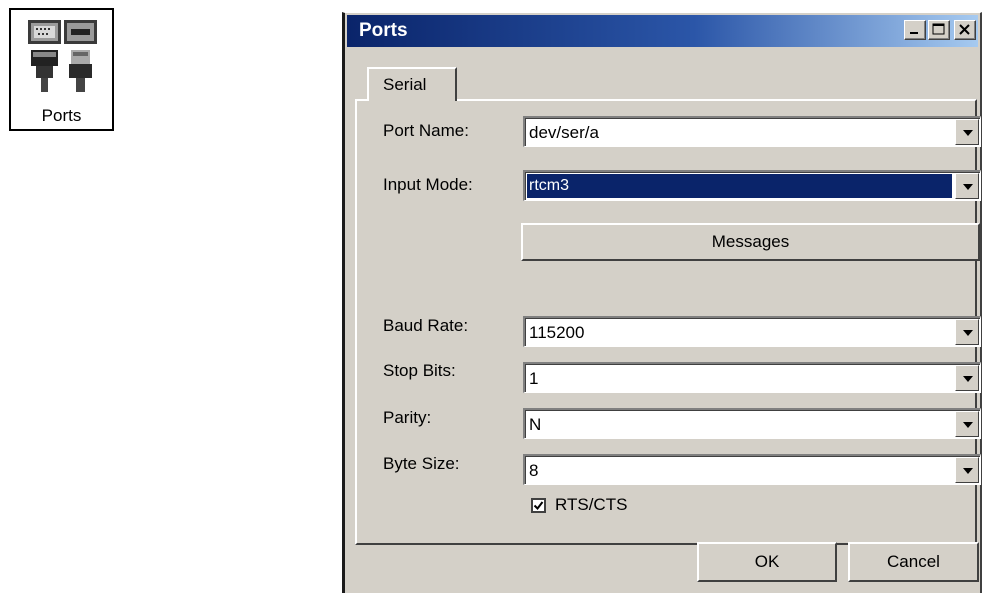 The height and width of the screenshot is (593, 997). Describe the element at coordinates (61, 115) in the screenshot. I see `desktop-icon-label: Ports` at that location.